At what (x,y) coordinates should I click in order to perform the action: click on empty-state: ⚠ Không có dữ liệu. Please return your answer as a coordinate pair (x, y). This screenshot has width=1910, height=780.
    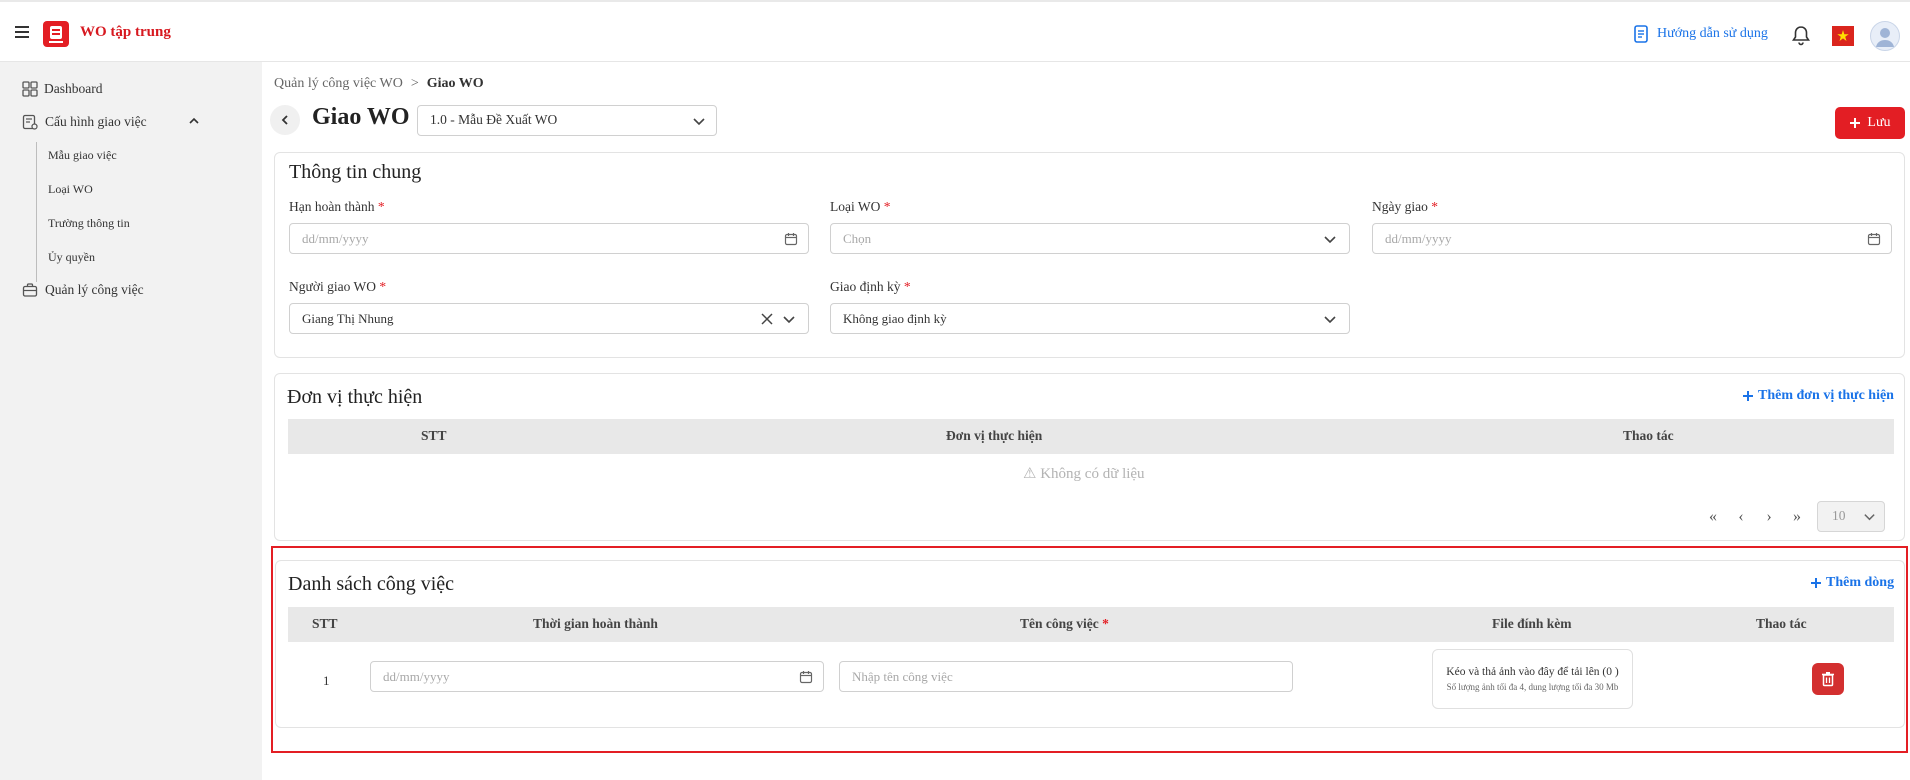
    Looking at the image, I should click on (1084, 474).